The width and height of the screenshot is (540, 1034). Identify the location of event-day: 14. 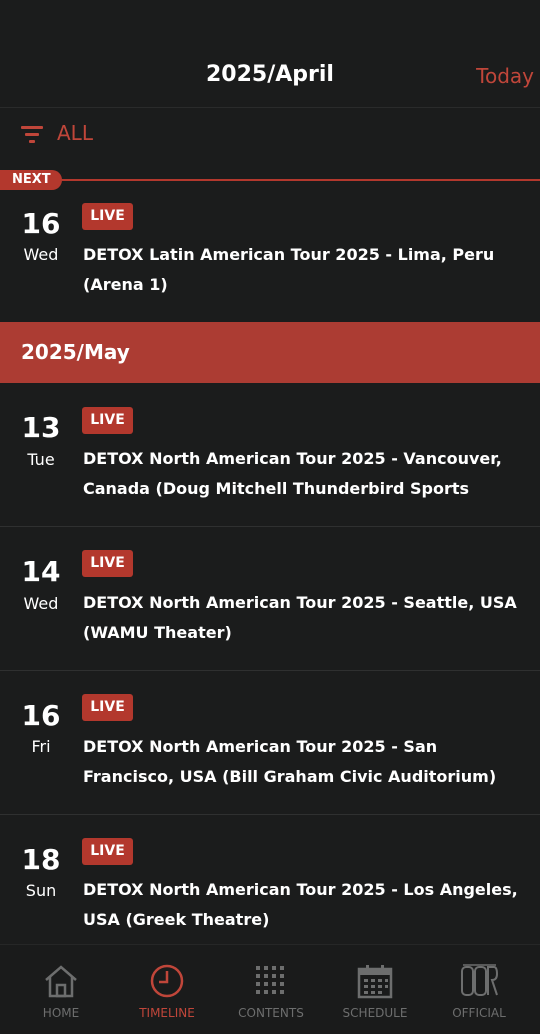
(41, 571).